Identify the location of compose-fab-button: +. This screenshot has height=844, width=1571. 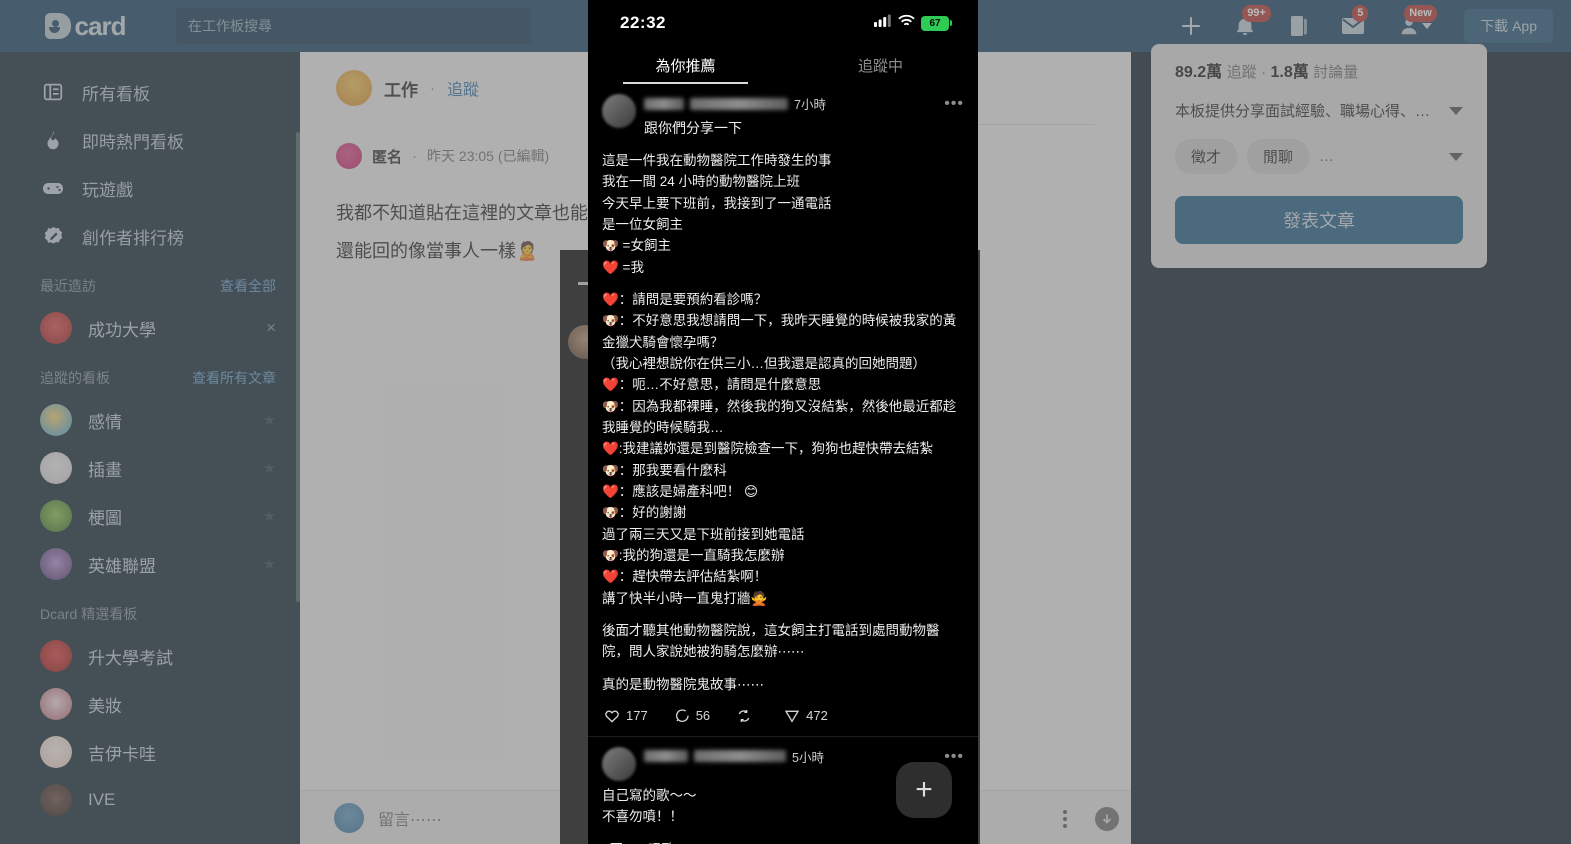
(924, 790).